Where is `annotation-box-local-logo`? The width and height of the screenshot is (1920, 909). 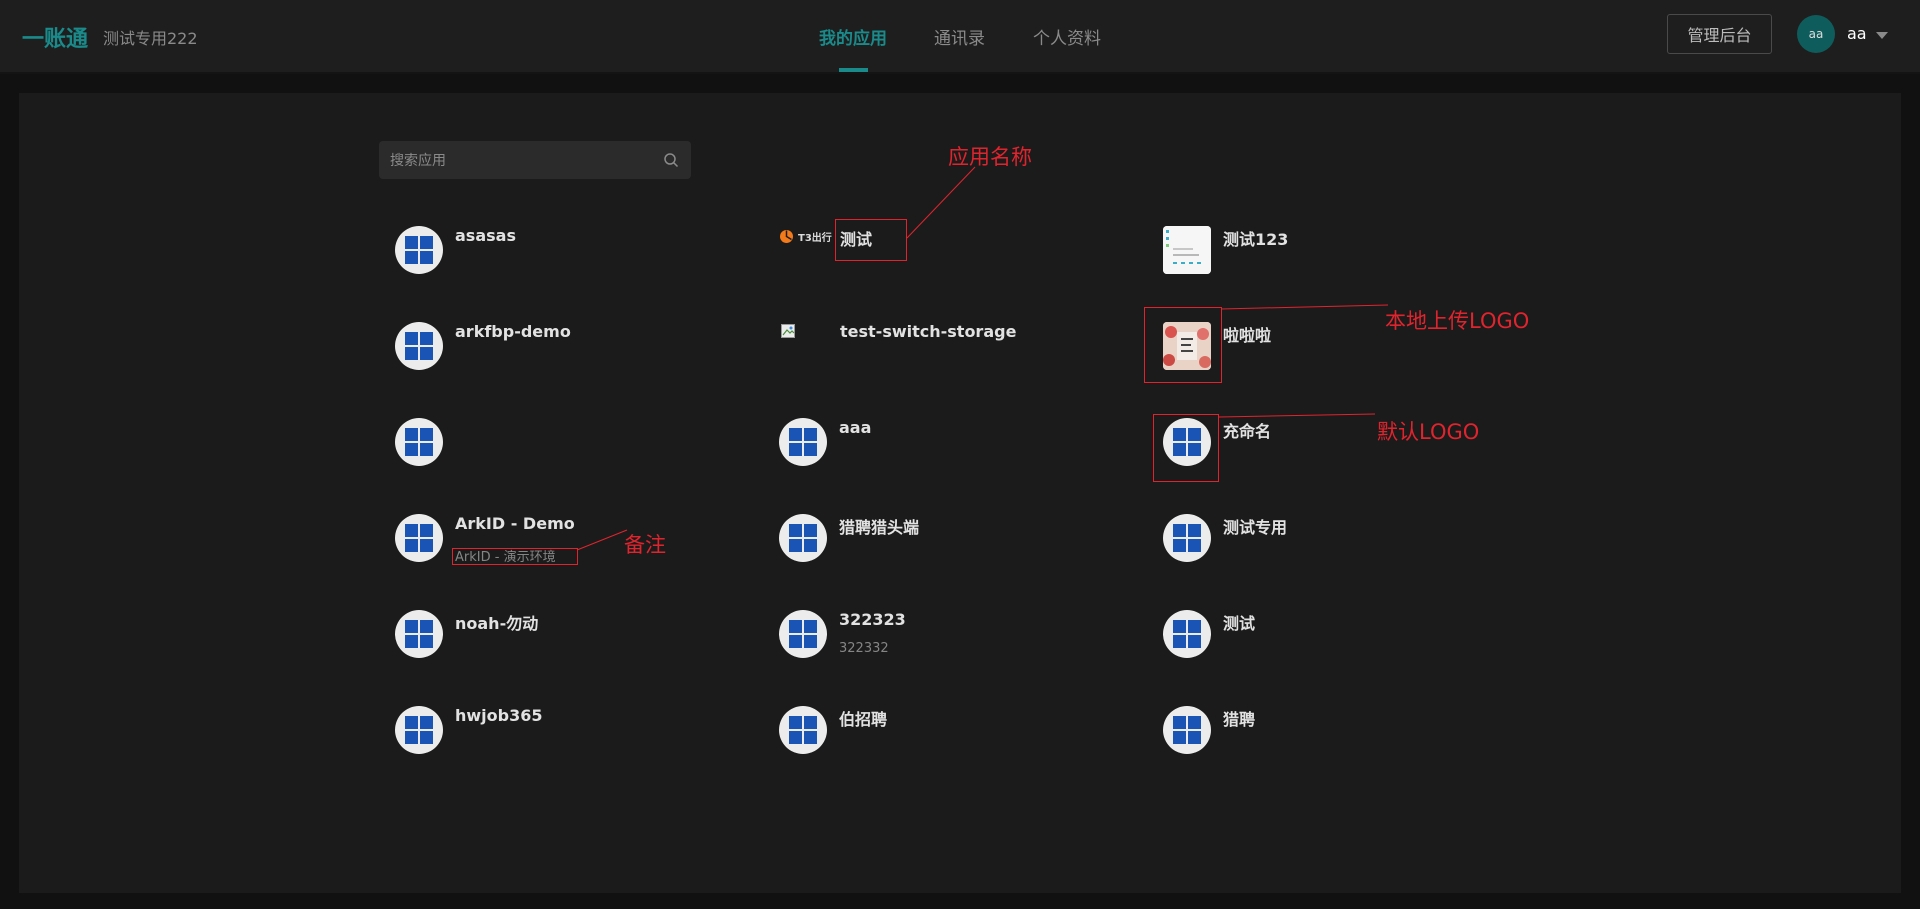
annotation-box-local-logo is located at coordinates (1183, 345).